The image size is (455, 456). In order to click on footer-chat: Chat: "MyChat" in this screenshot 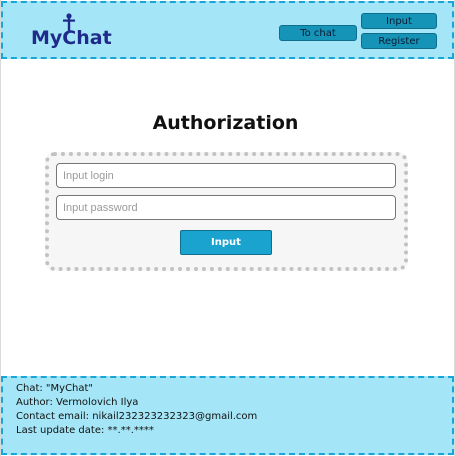, I will do `click(55, 388)`.